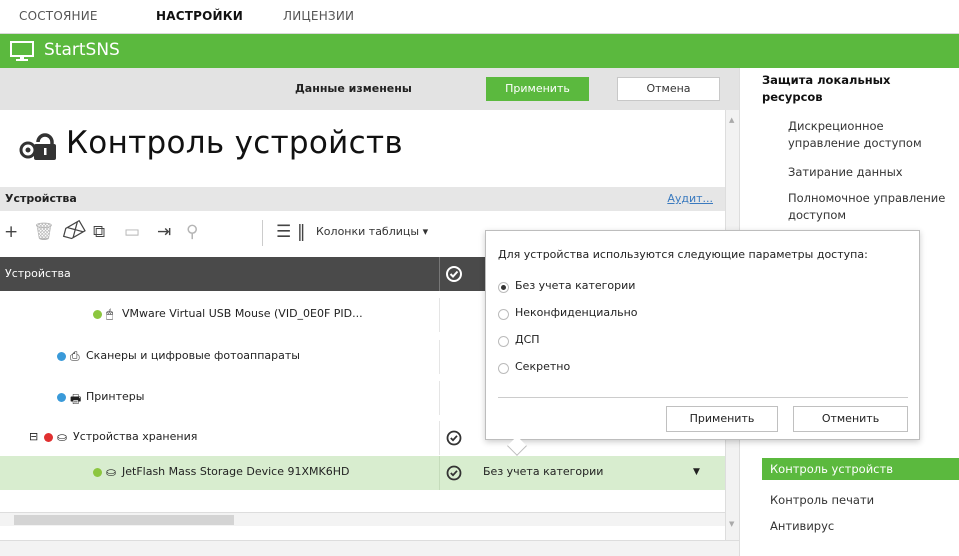 This screenshot has width=959, height=556. I want to click on radio-label: Неконфиденциально, so click(576, 312).